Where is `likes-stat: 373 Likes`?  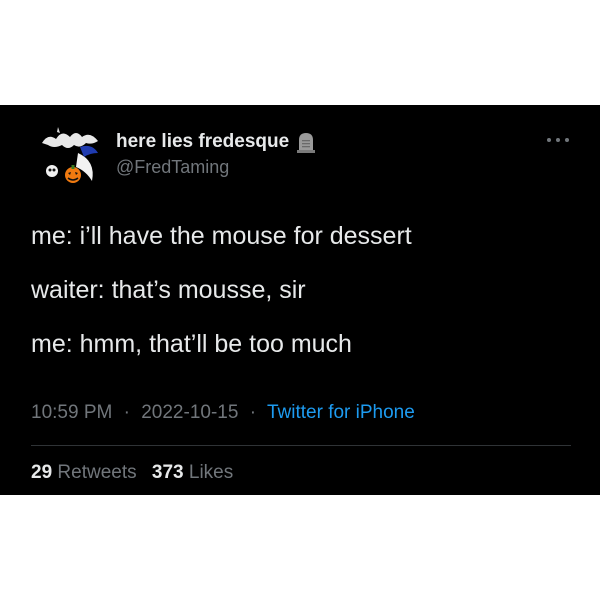 likes-stat: 373 Likes is located at coordinates (197, 472).